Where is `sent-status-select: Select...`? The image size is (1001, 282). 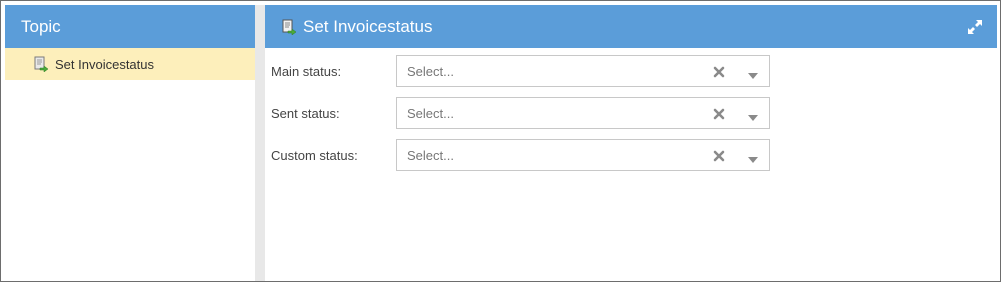
sent-status-select: Select... is located at coordinates (583, 113).